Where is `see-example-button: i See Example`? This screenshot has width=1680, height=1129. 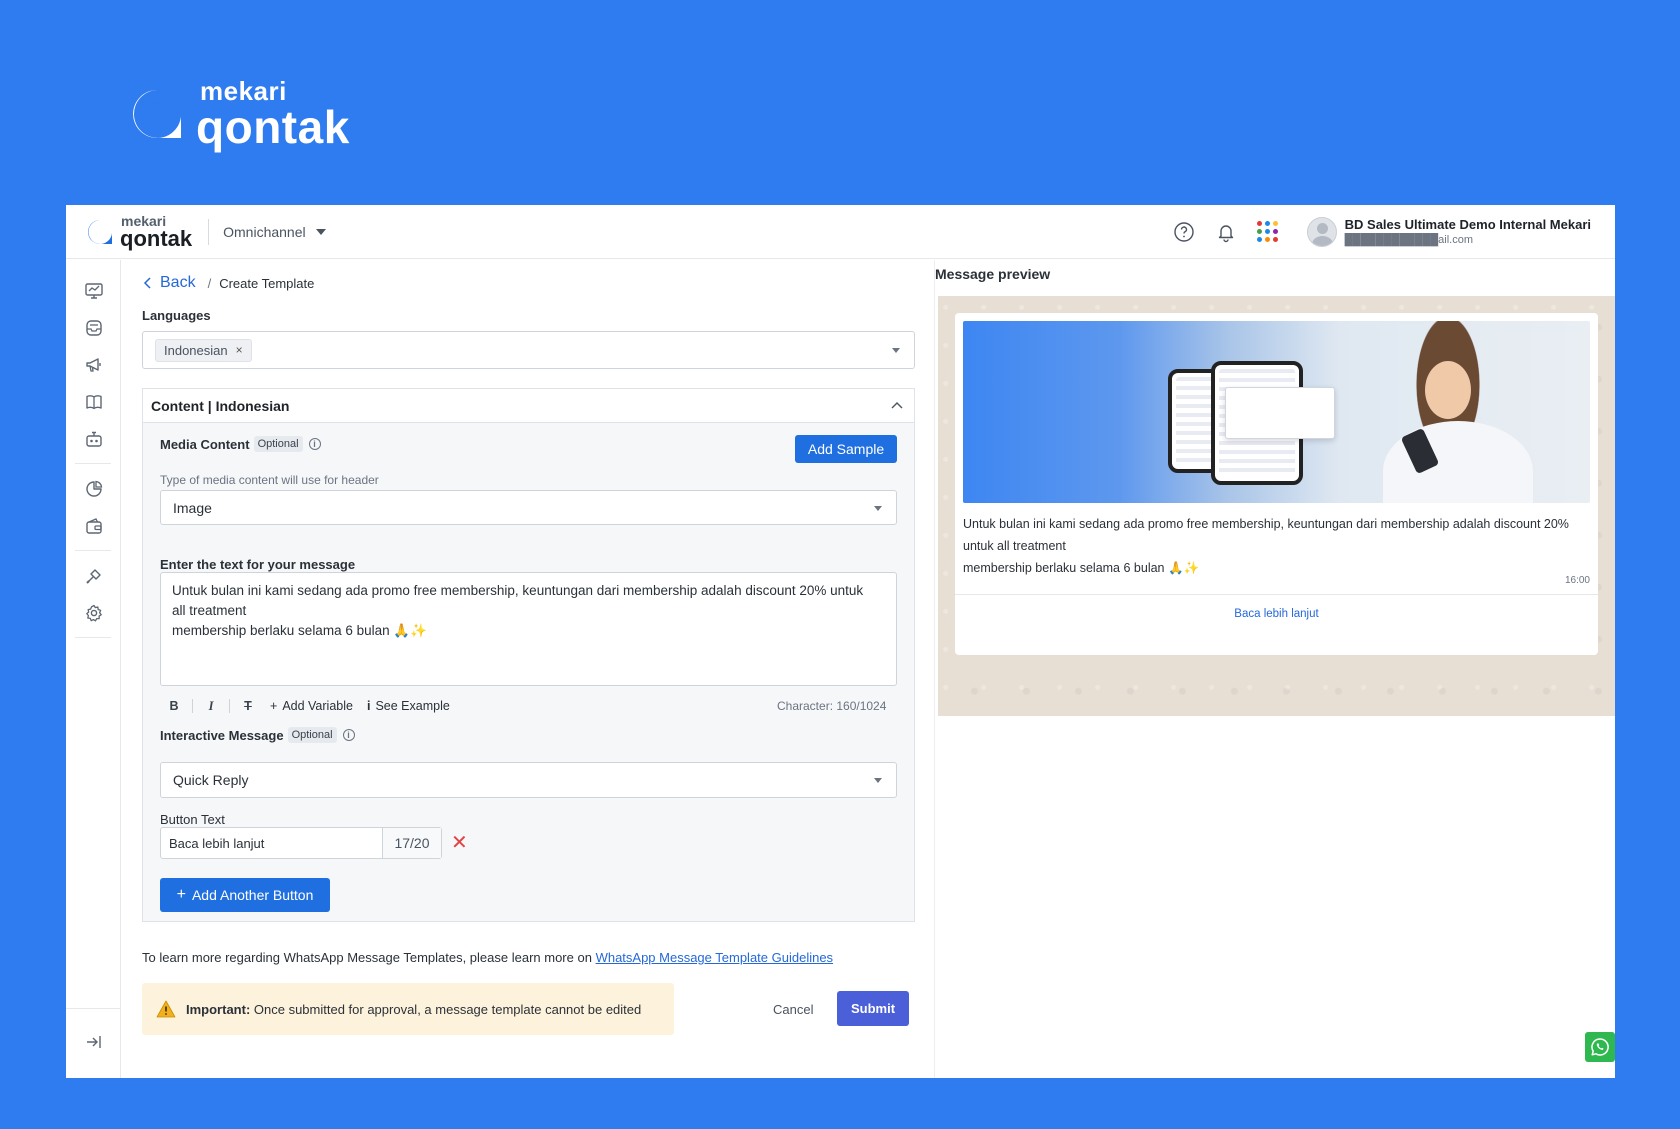 see-example-button: i See Example is located at coordinates (408, 706).